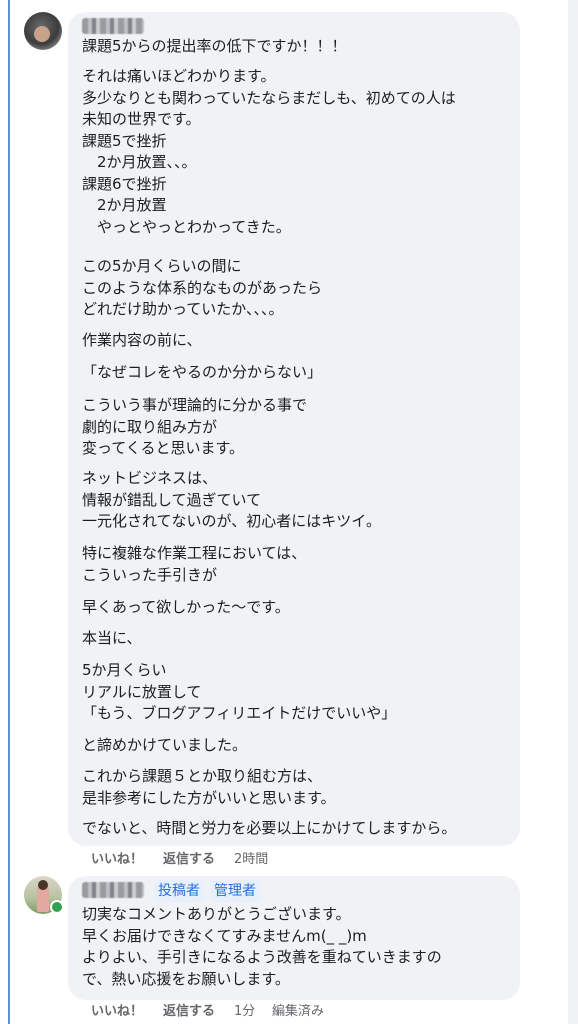 This screenshot has width=578, height=1024. Describe the element at coordinates (43, 885) in the screenshot. I see `avatar-head` at that location.